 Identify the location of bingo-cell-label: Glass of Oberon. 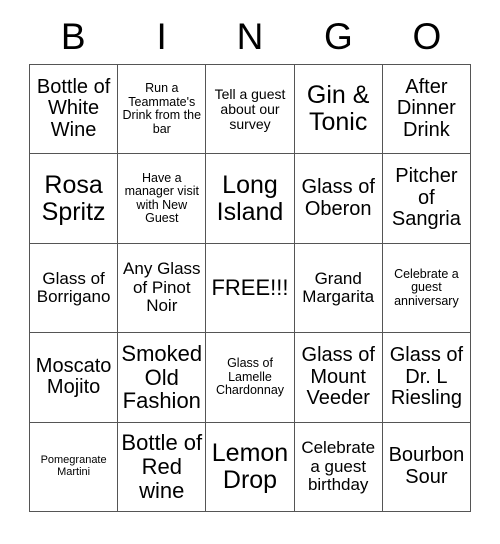
(338, 198).